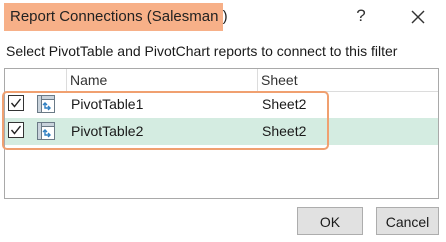 The image size is (446, 242). Describe the element at coordinates (36, 80) in the screenshot. I see `column-header-check` at that location.